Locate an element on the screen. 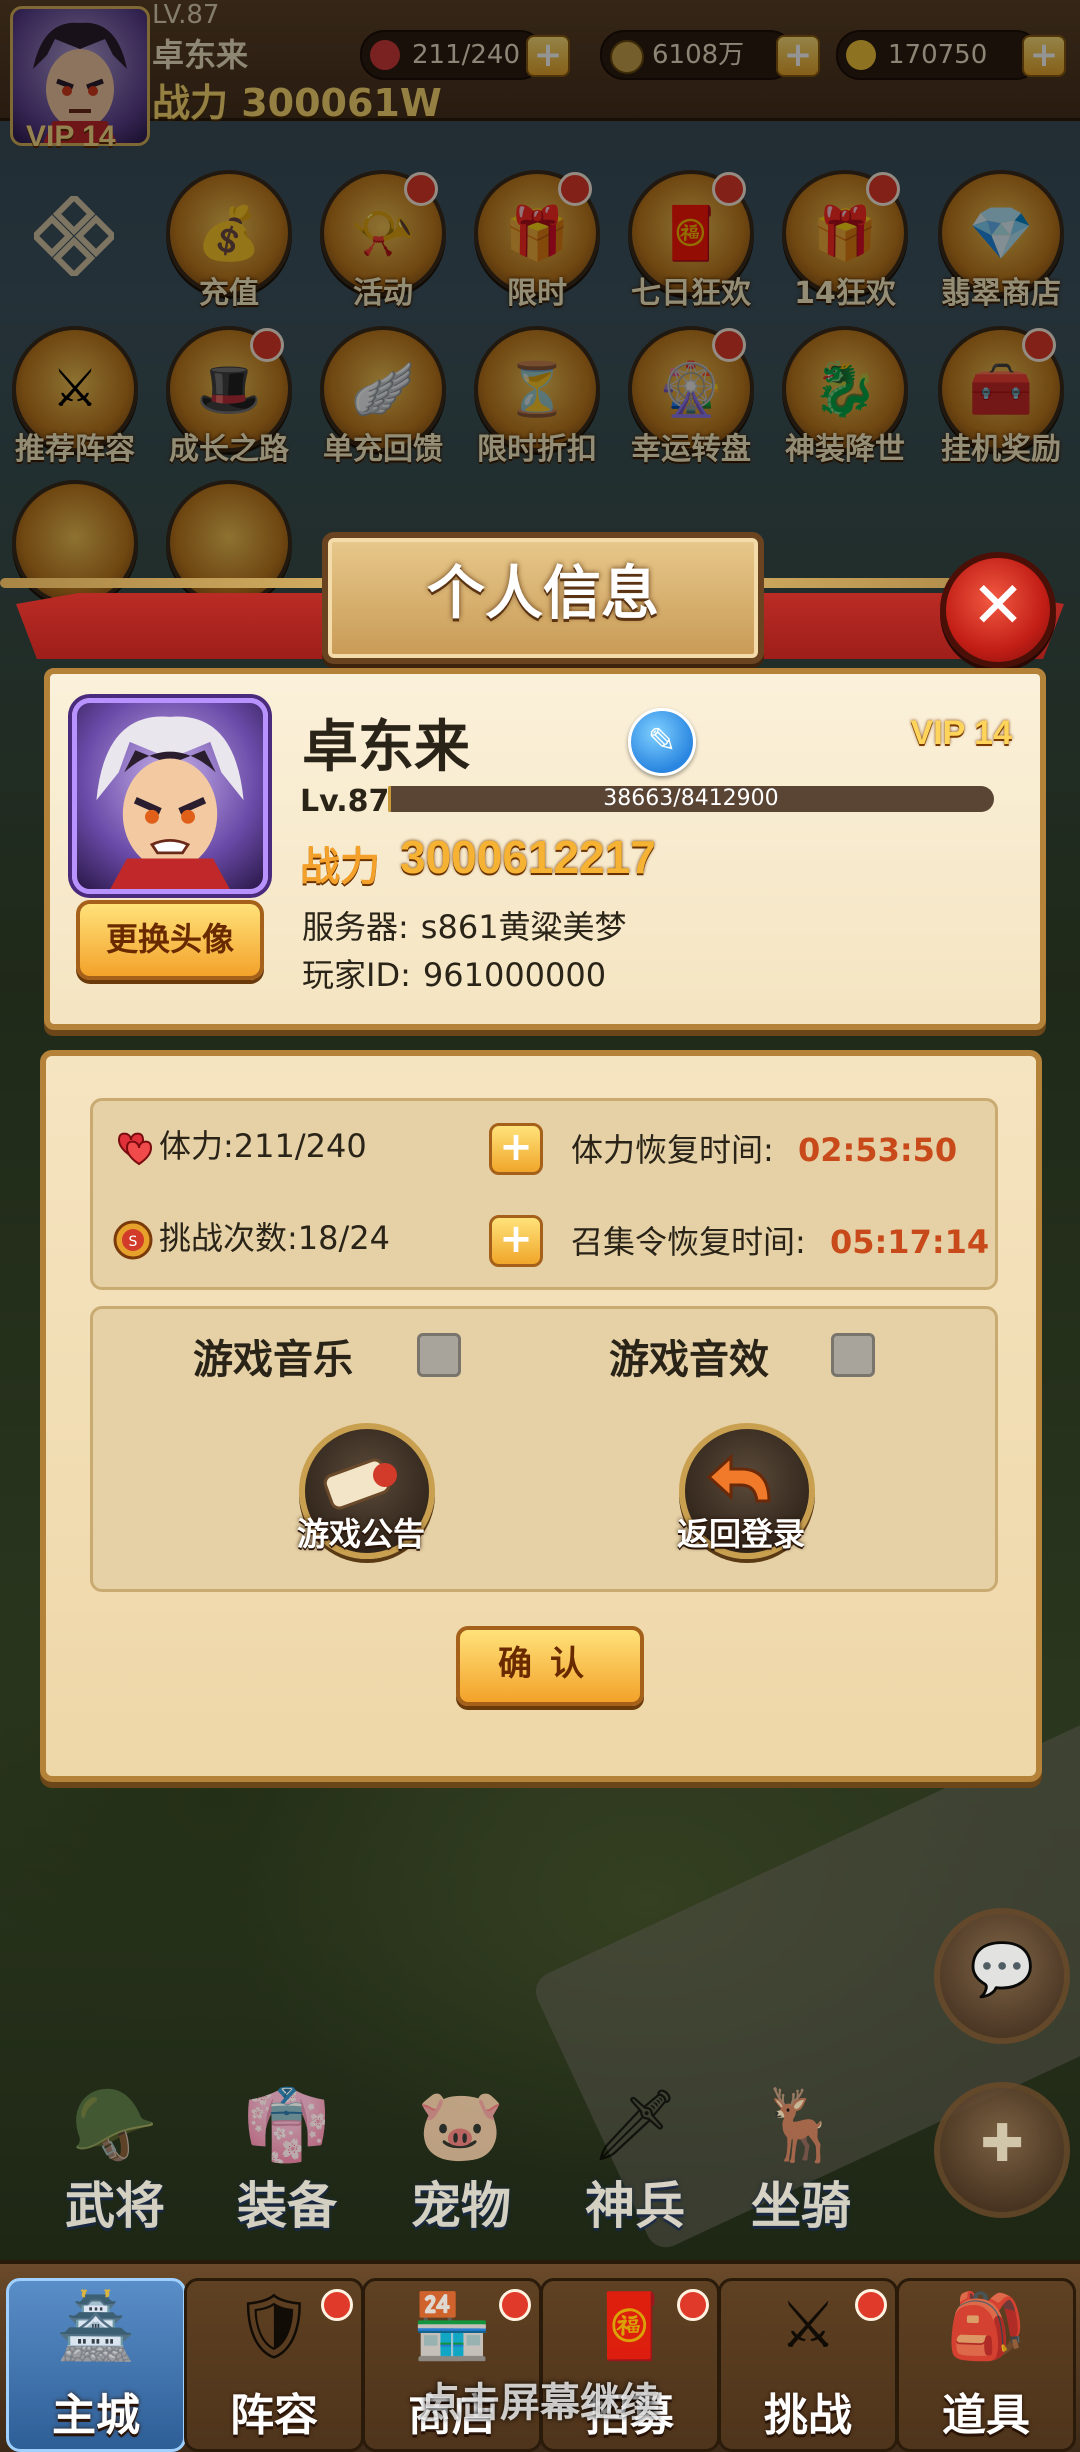 This screenshot has width=1080, height=2452. modal-title: 个人信息 is located at coordinates (542, 593).